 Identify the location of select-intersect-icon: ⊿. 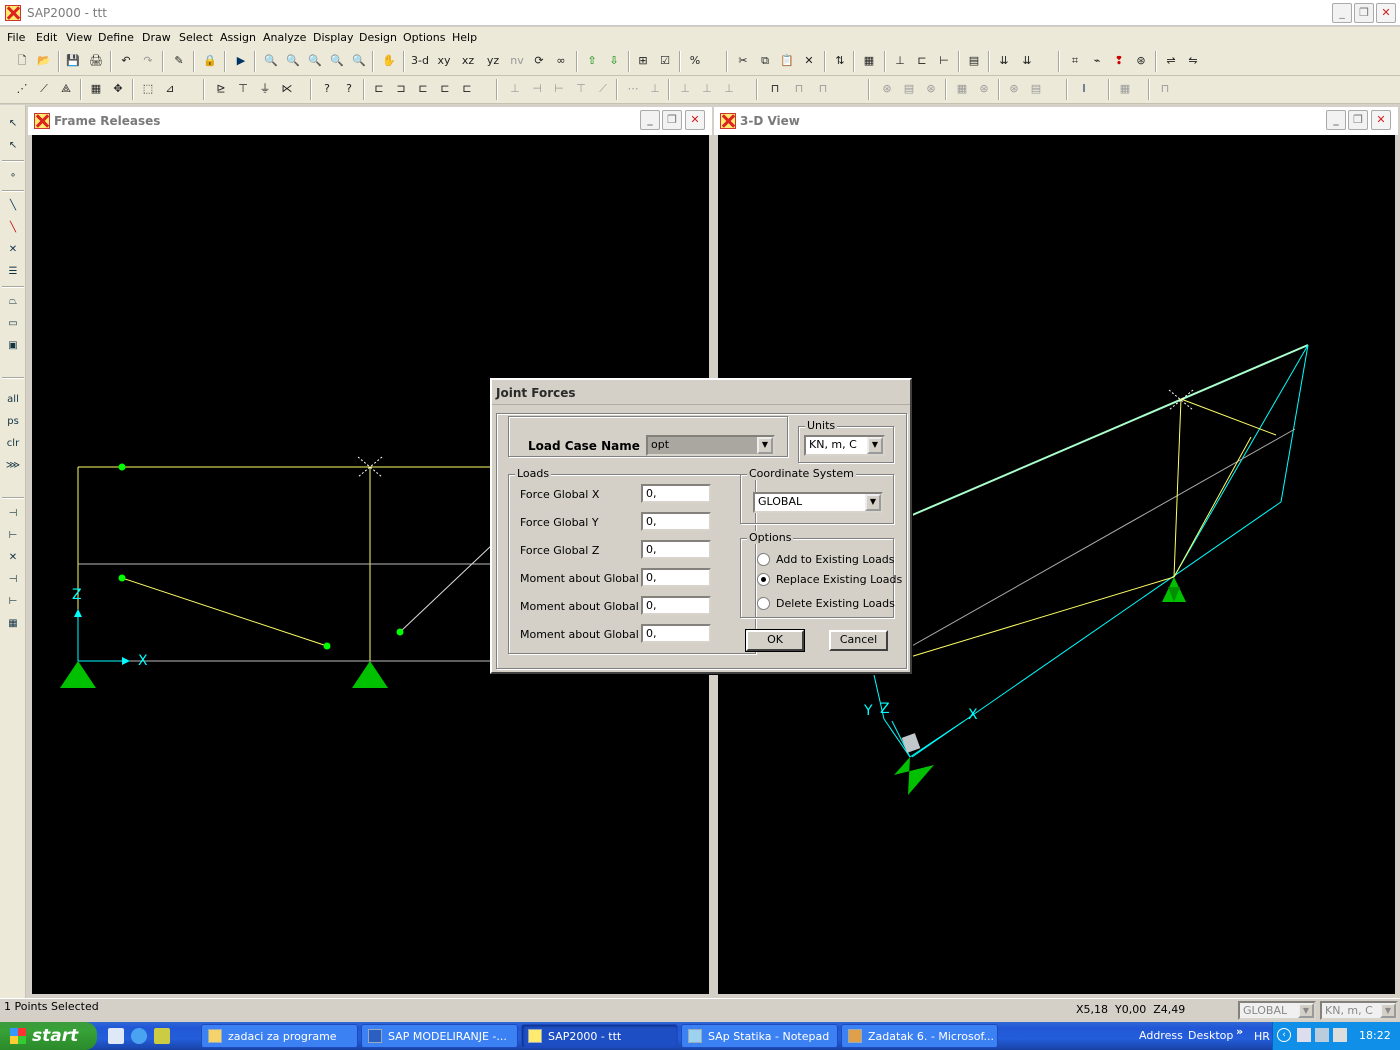
(170, 89).